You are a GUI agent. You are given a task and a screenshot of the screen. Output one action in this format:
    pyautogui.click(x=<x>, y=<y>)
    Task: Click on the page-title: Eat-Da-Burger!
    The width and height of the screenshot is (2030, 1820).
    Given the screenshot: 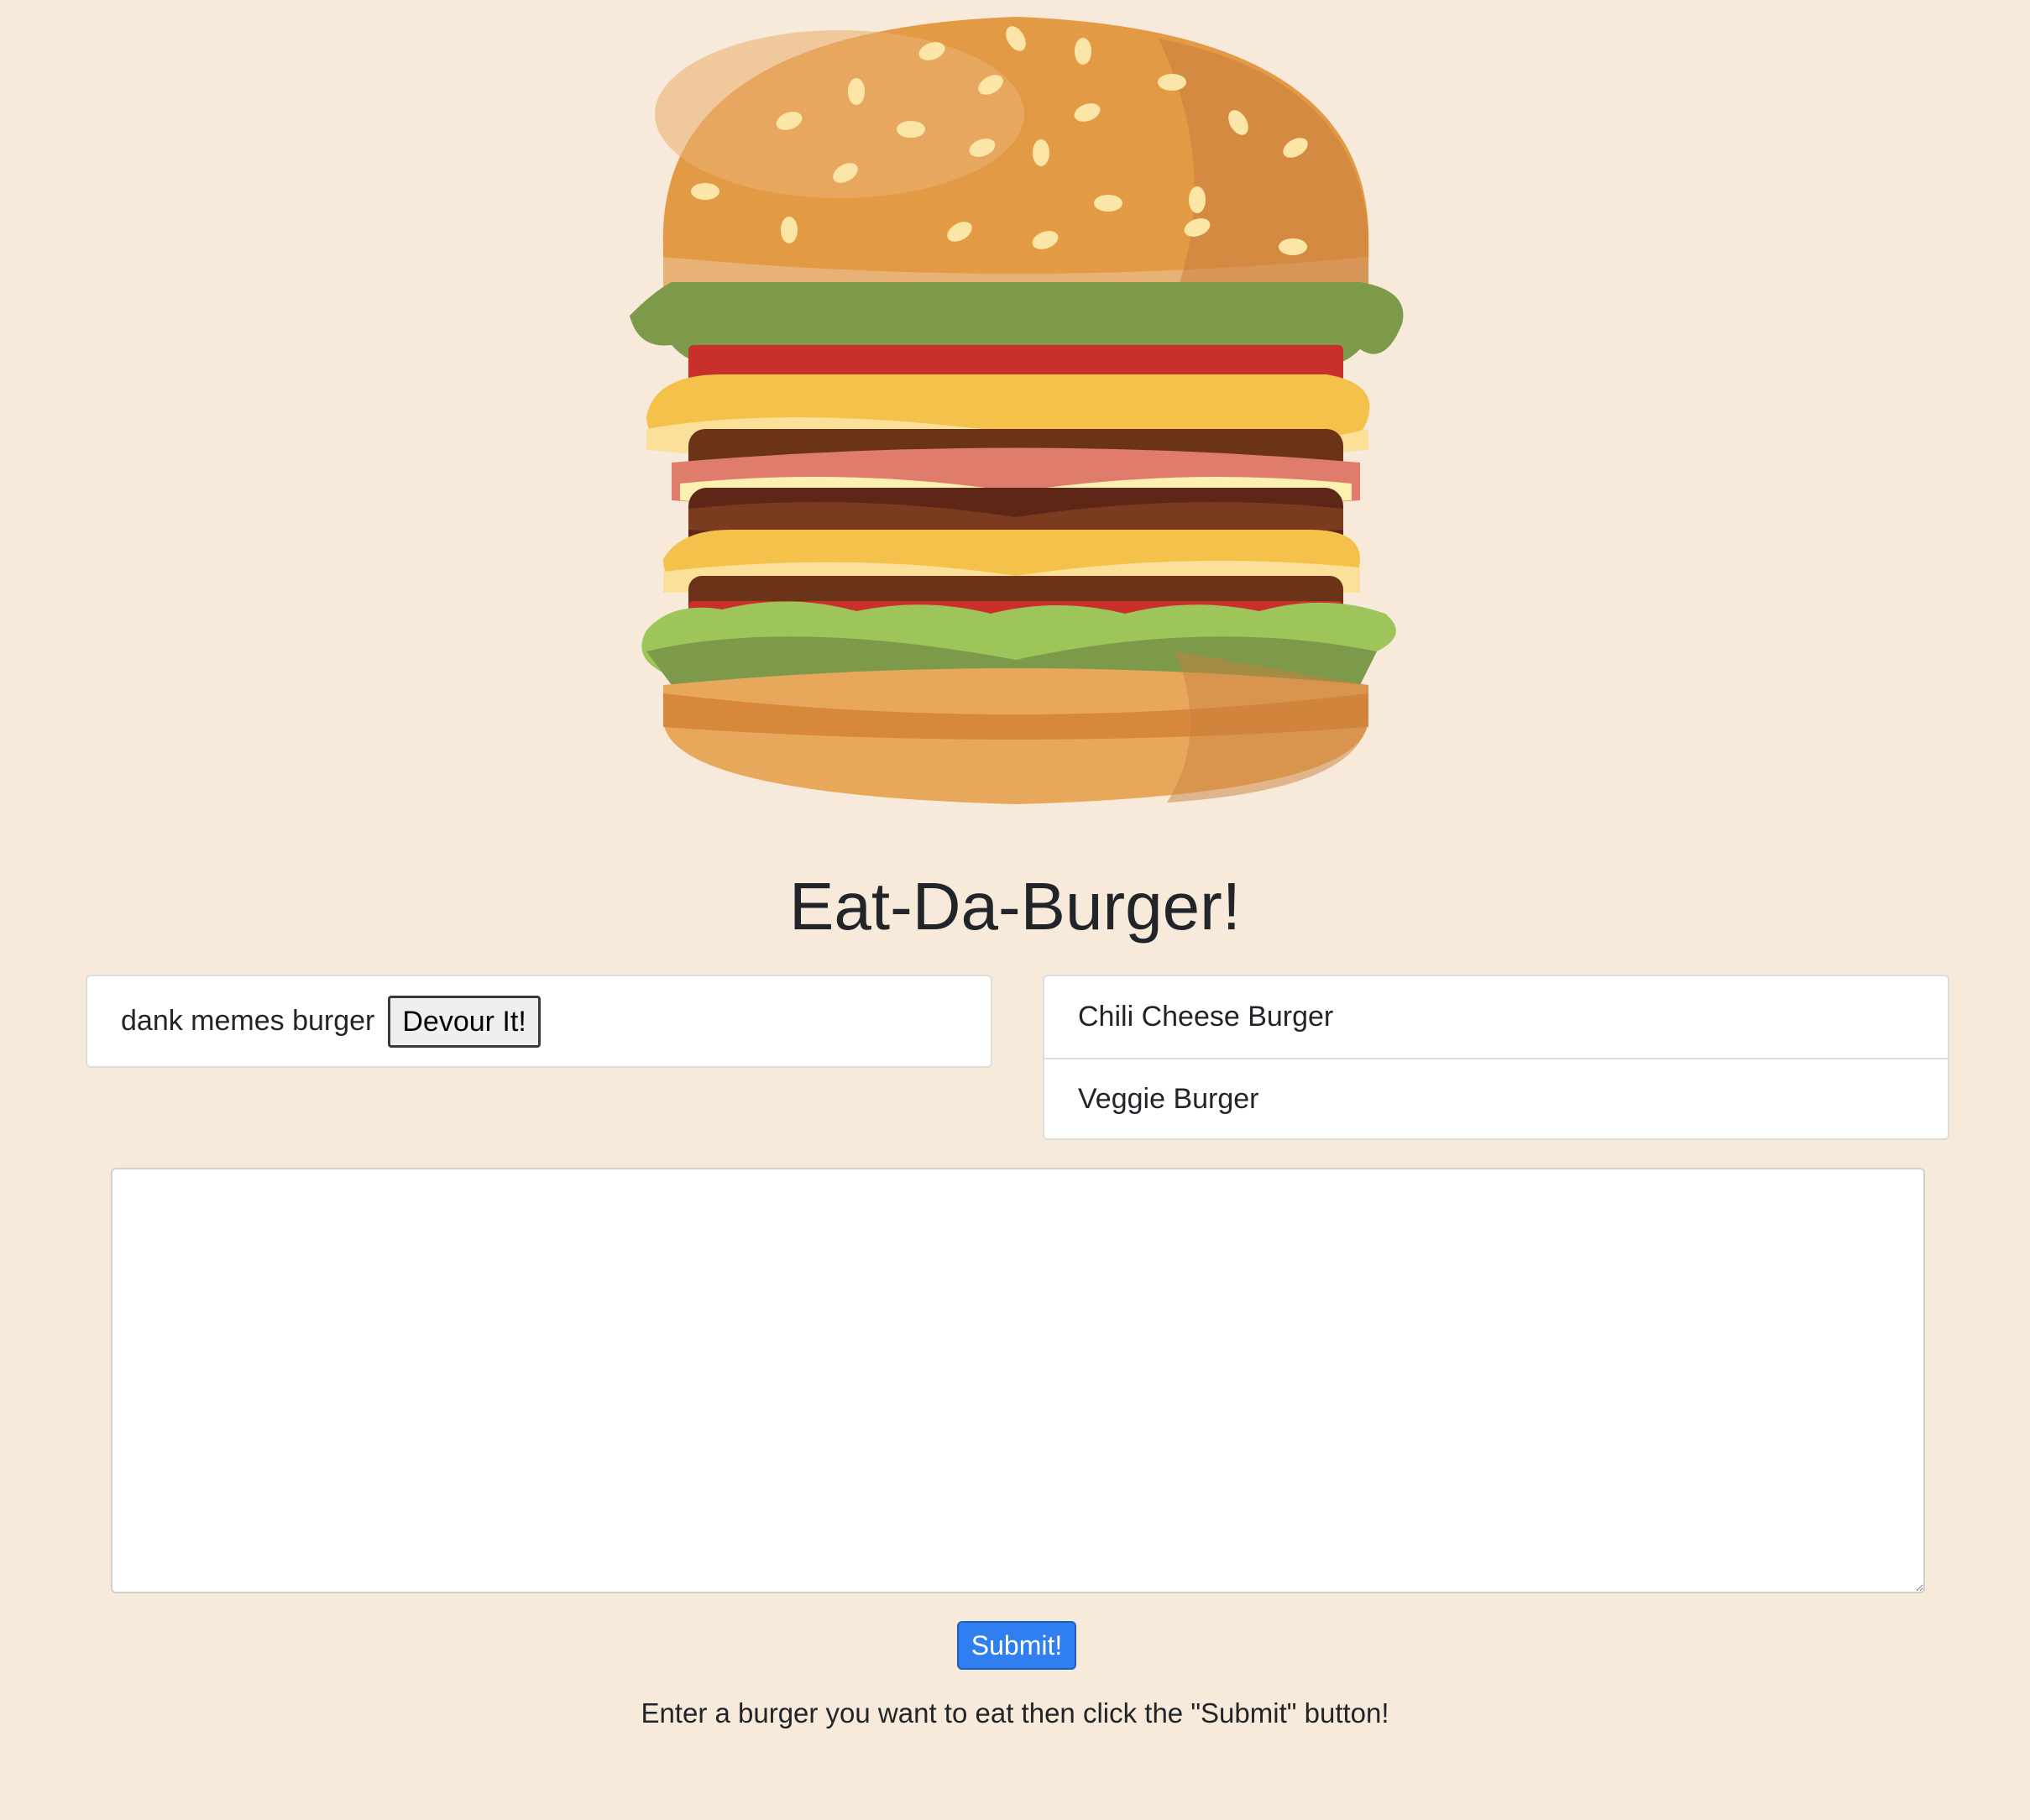 What is the action you would take?
    pyautogui.click(x=1015, y=906)
    